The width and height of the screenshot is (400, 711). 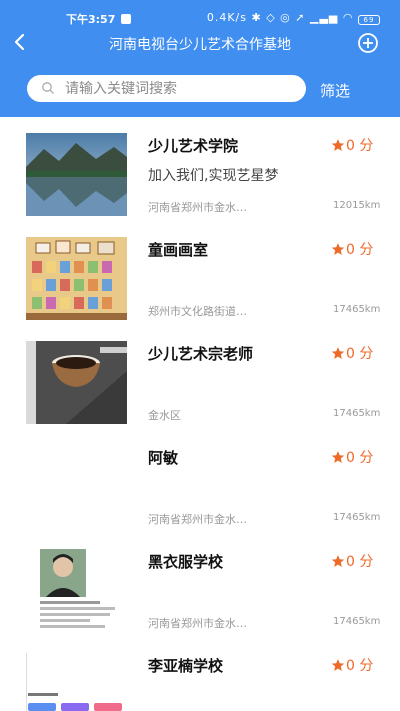 I want to click on thumbnail-profile-screenshot, so click(x=76, y=590).